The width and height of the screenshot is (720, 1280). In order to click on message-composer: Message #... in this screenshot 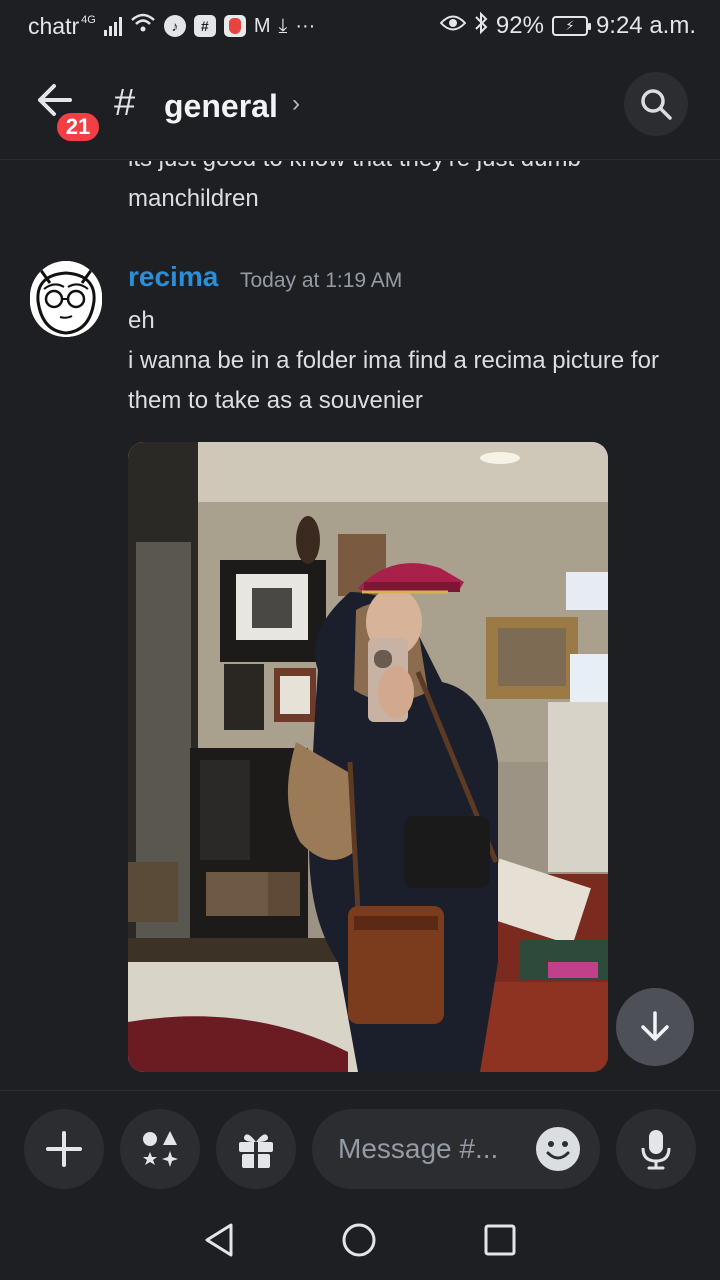, I will do `click(360, 1145)`.